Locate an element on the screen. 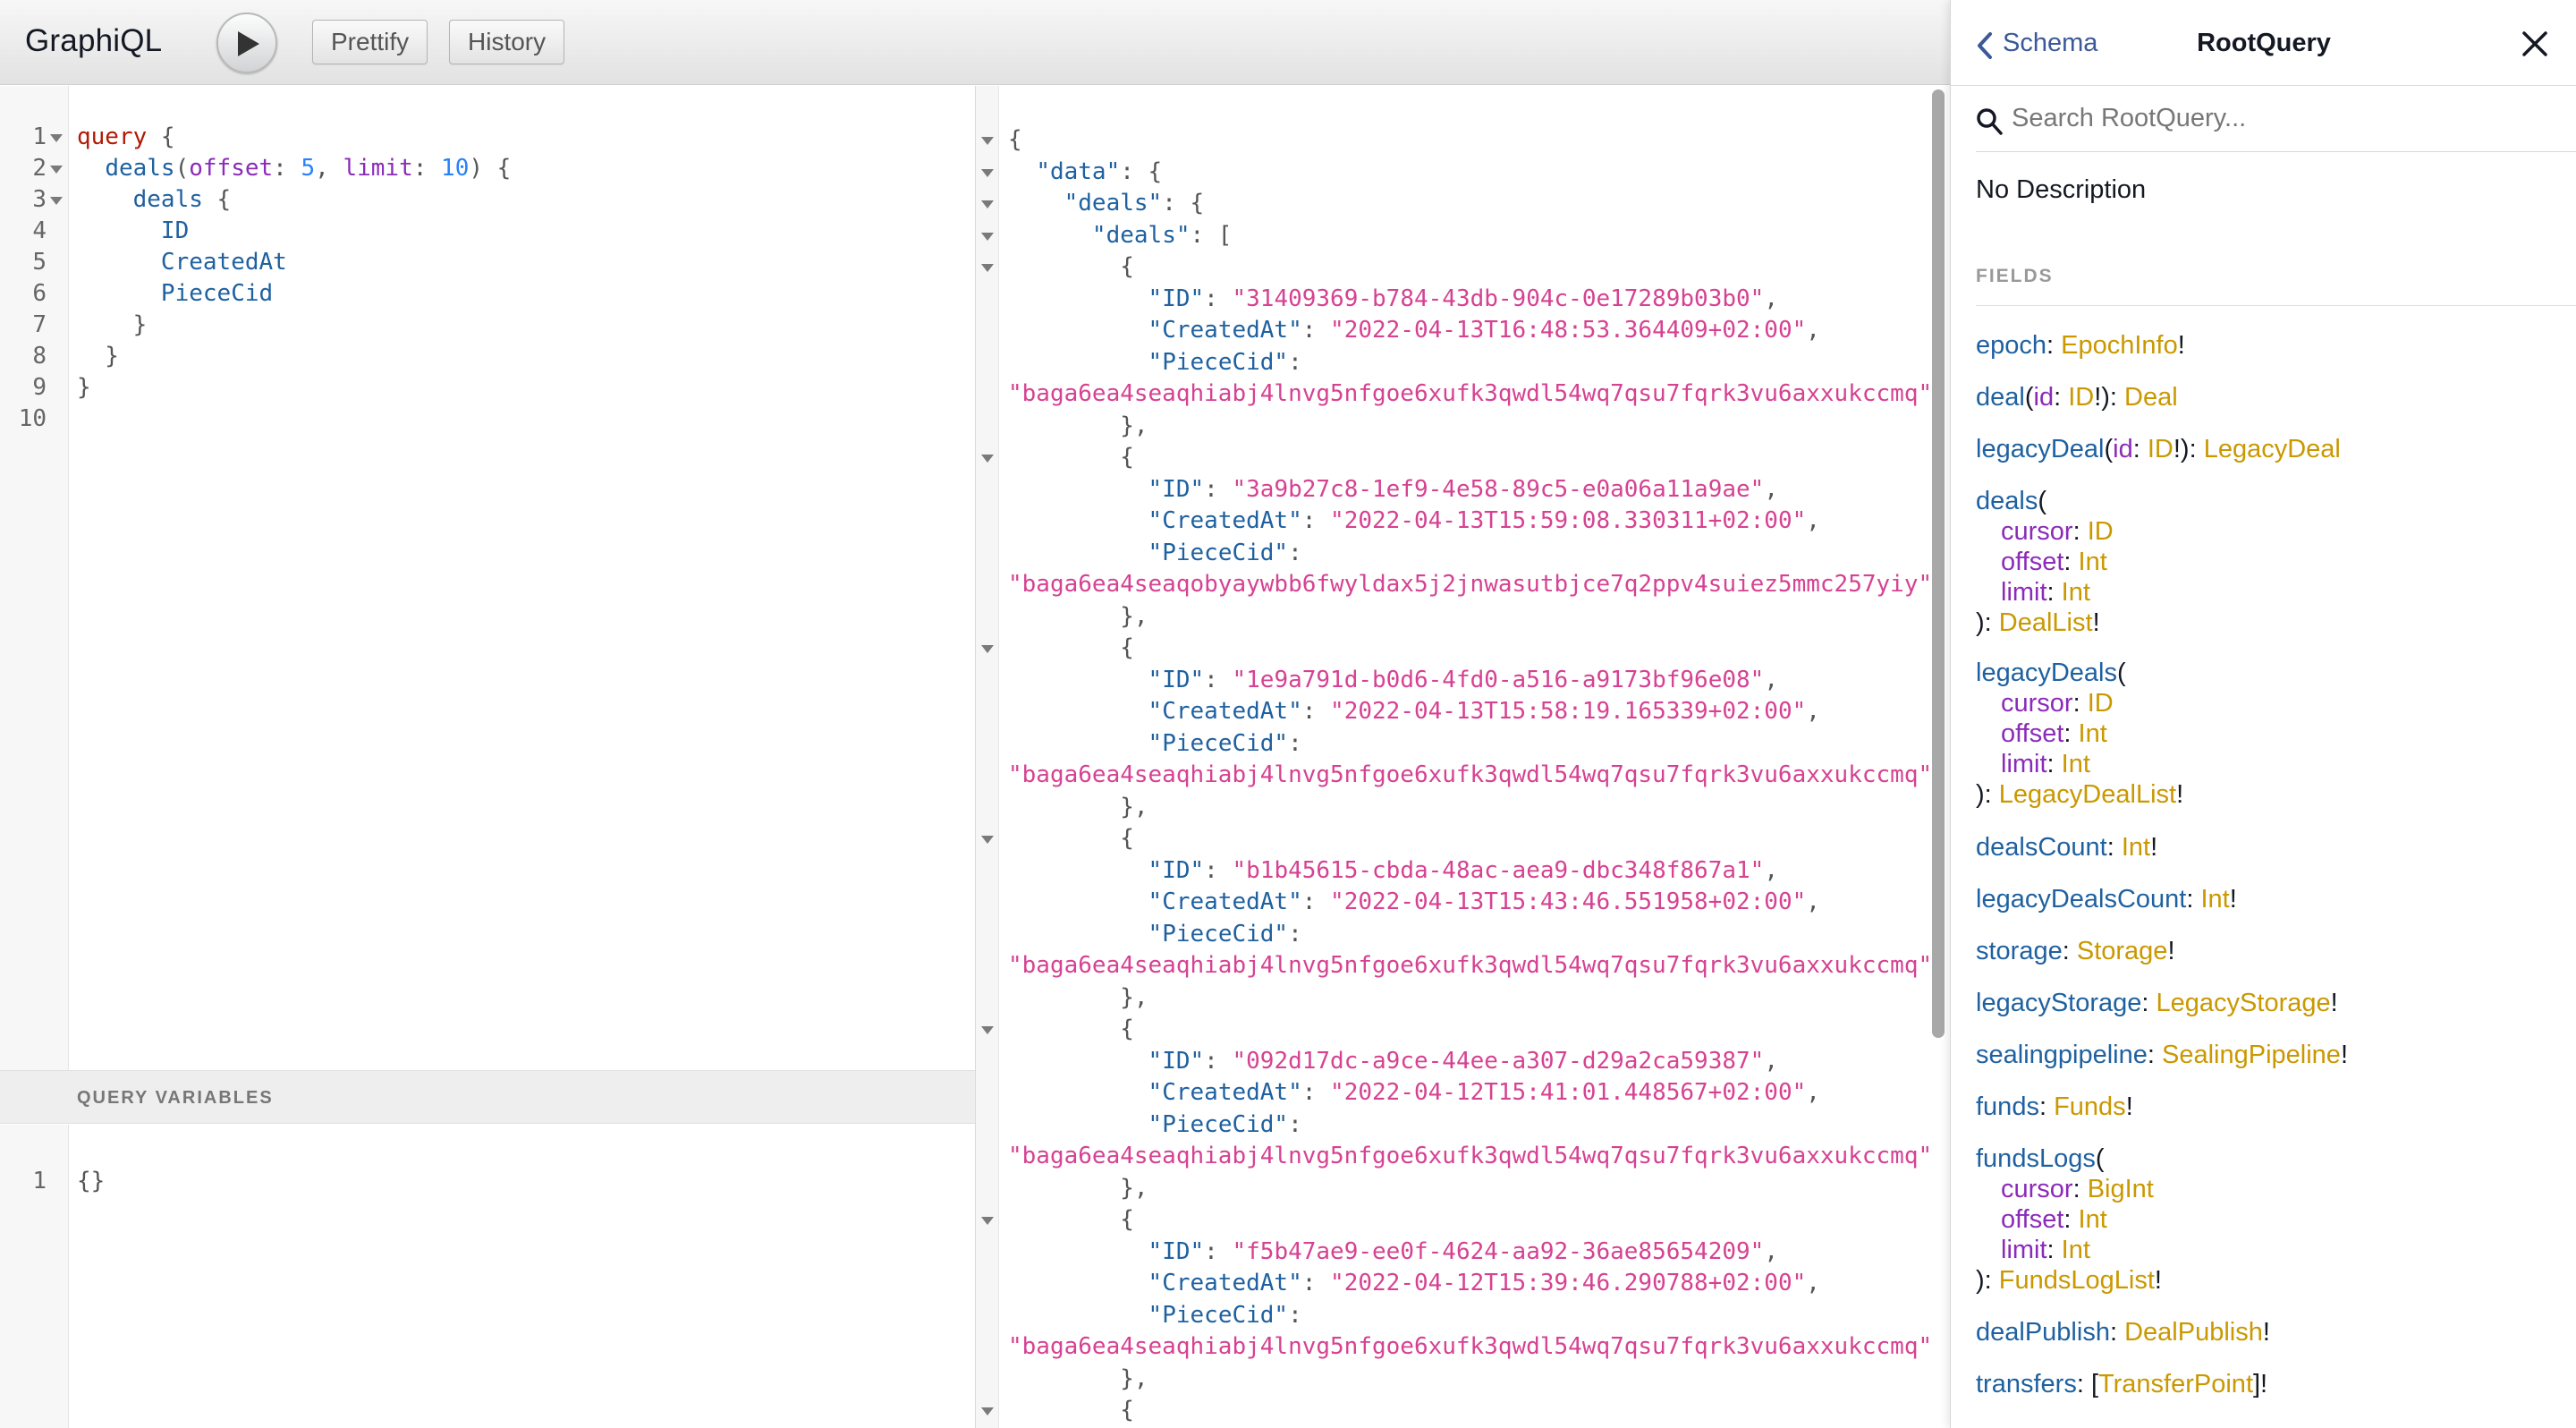  prettify-button: Prettify is located at coordinates (370, 42).